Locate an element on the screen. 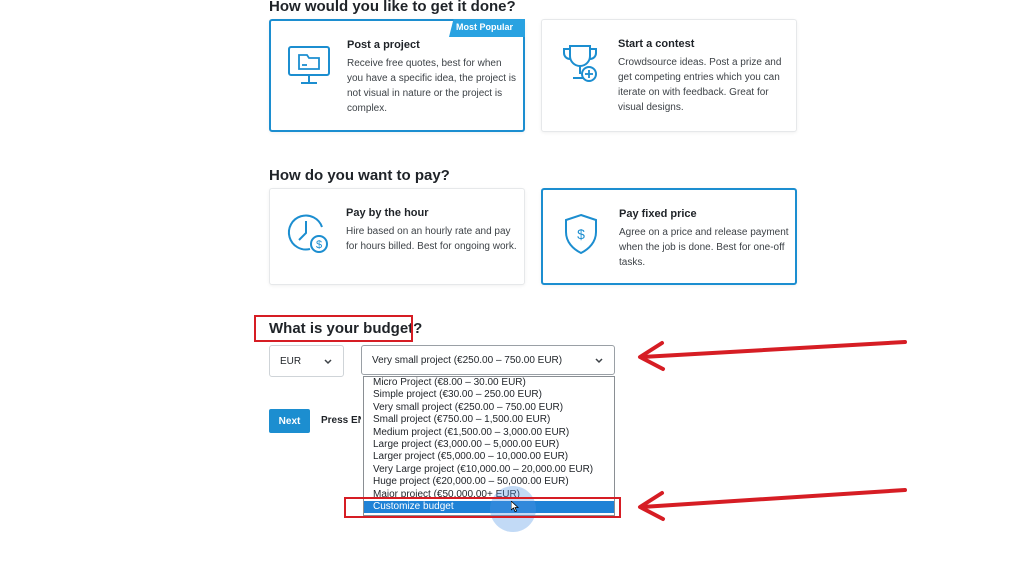 The height and width of the screenshot is (576, 1024). post-project-title: Post a project is located at coordinates (383, 45).